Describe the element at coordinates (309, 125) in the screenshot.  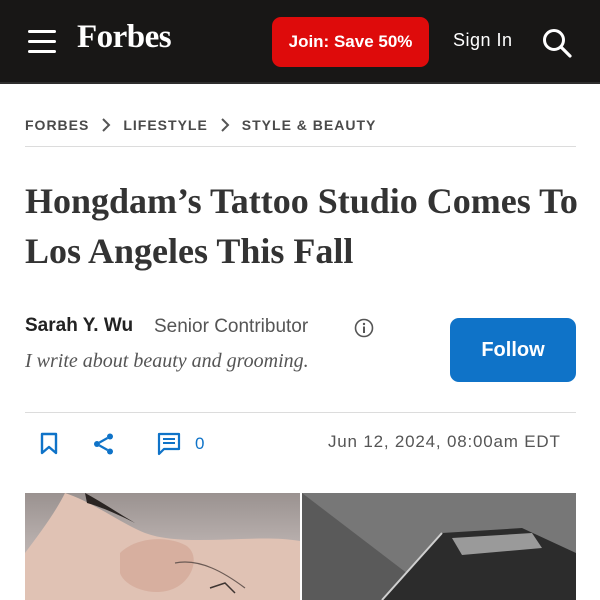
I see `breadcrumb-item-style-beauty: STYLE & BEAUTY` at that location.